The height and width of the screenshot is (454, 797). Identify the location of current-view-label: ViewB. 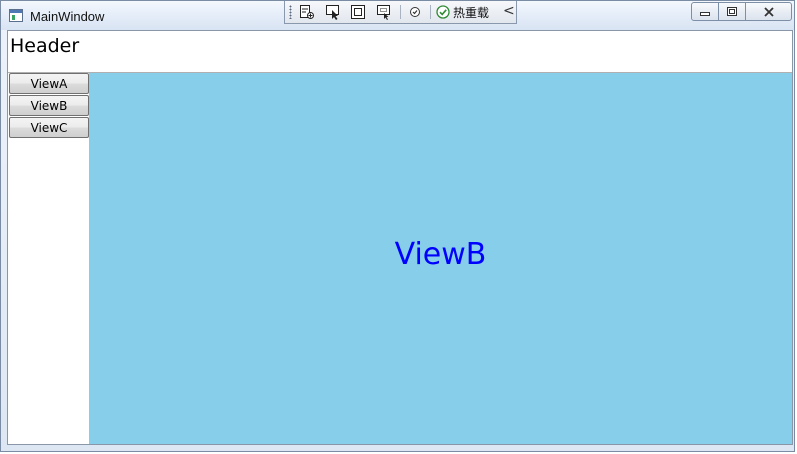
(440, 254).